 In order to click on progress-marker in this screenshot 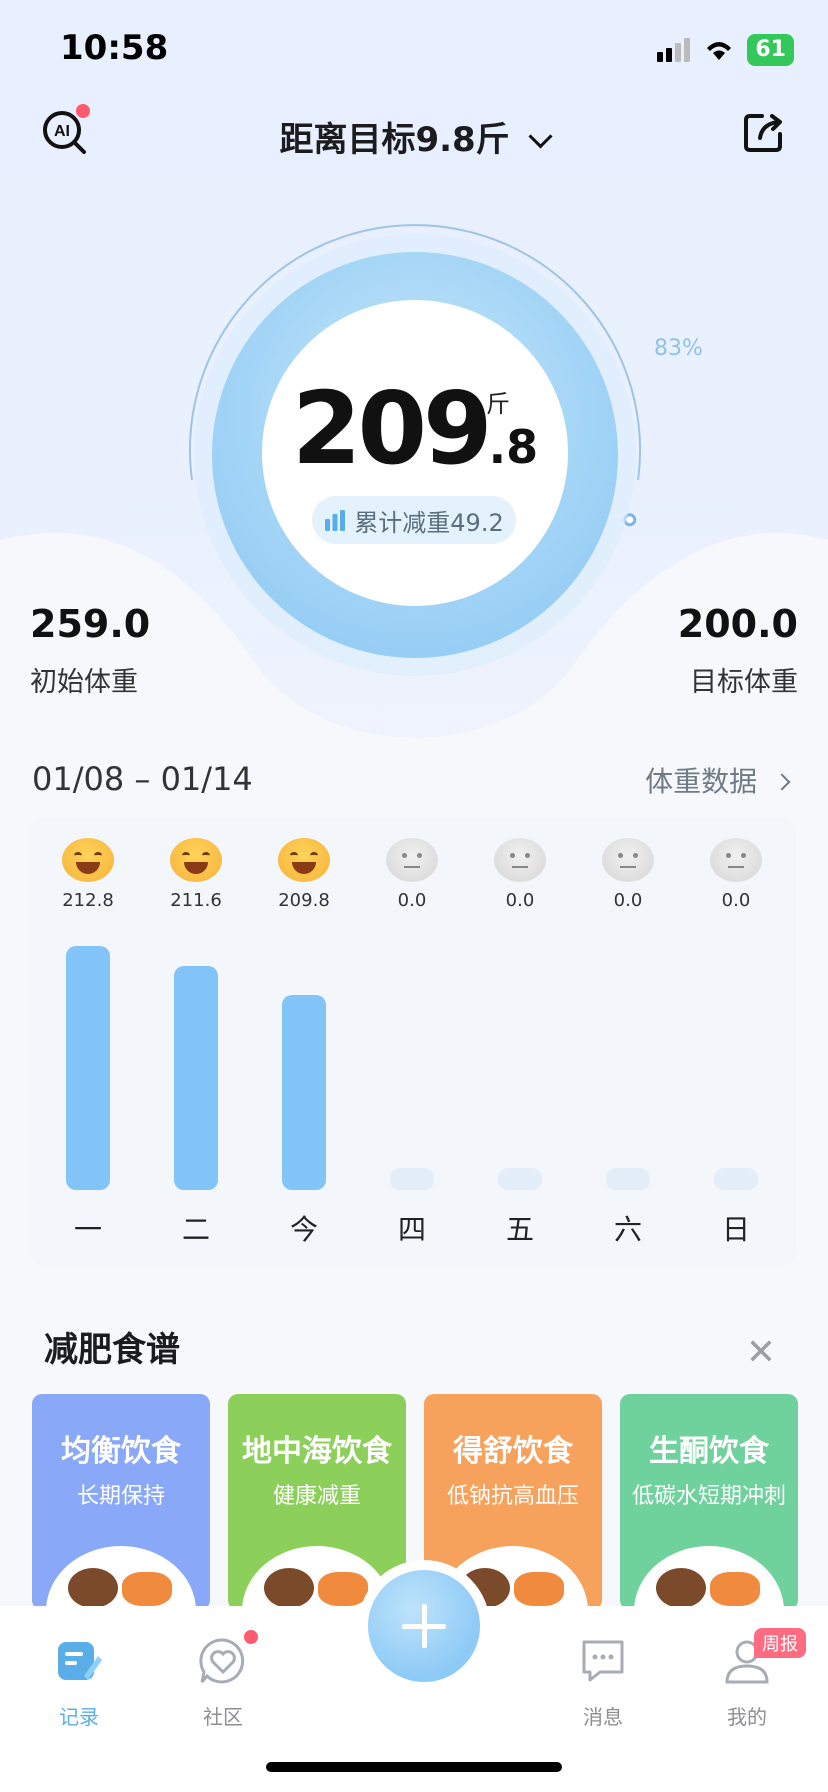, I will do `click(630, 520)`.